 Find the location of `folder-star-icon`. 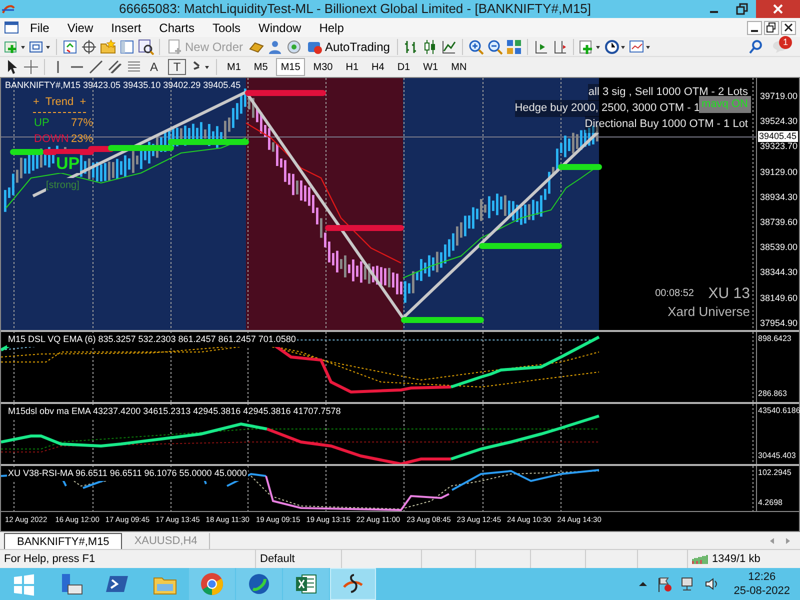

folder-star-icon is located at coordinates (108, 46).